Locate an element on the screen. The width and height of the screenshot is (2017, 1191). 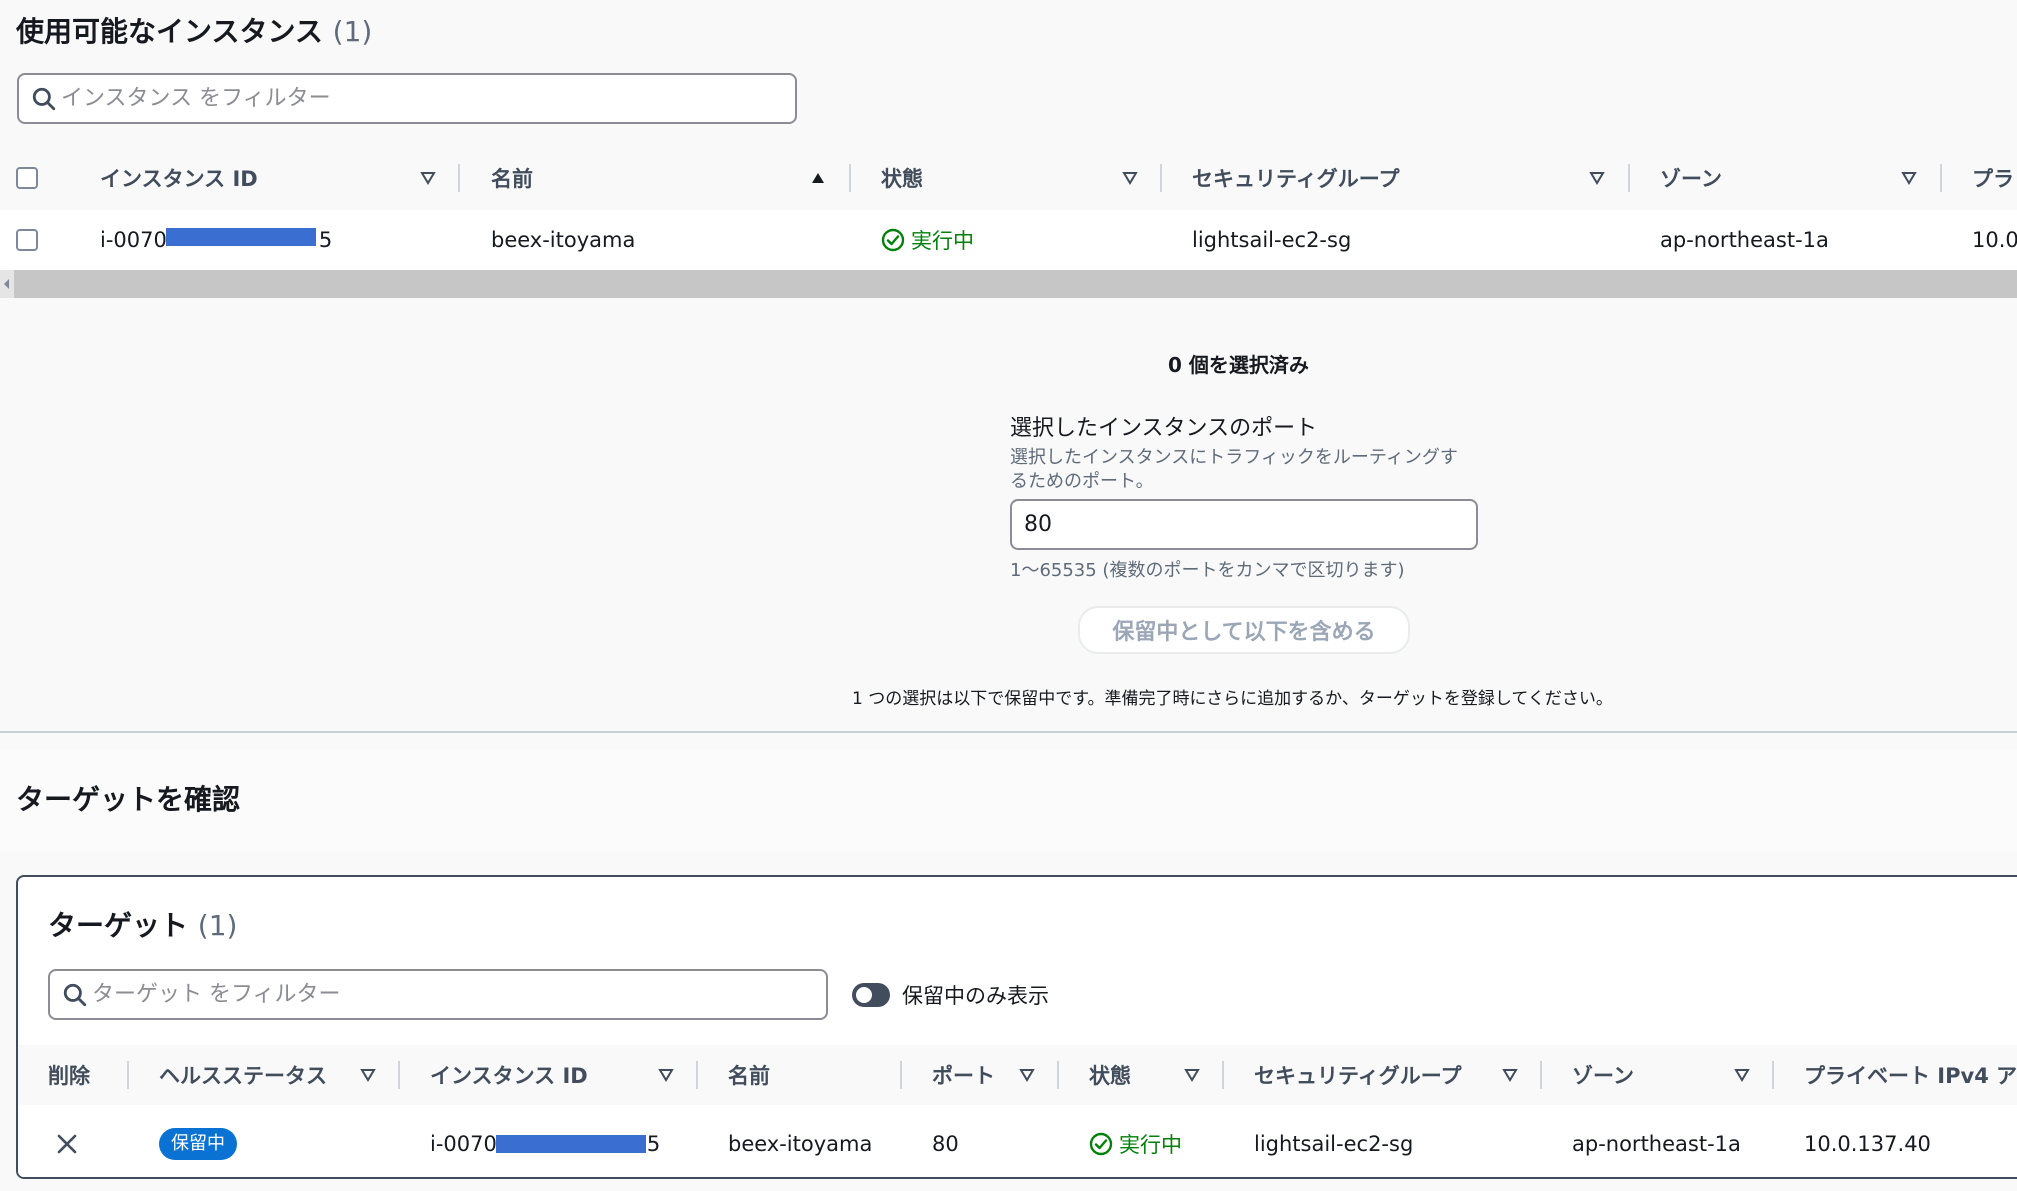
pending-badge: 保留中 is located at coordinates (198, 1144).